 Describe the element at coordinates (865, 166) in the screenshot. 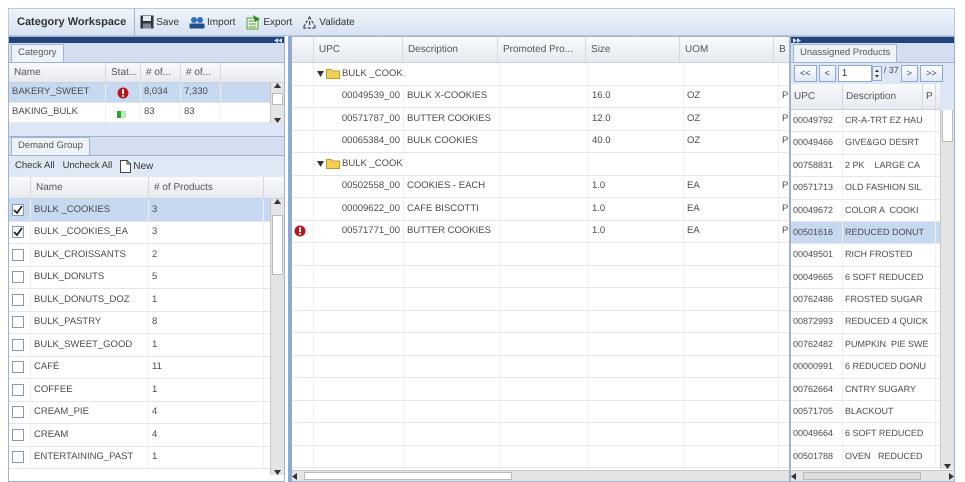

I see `grid-row: 00758831 2 PK LARGE CA` at that location.